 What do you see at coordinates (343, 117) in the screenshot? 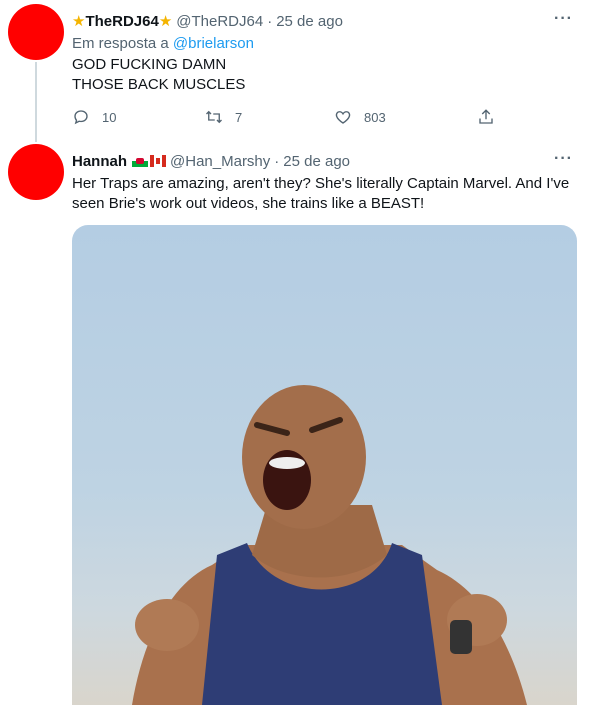
I see `like-icon` at bounding box center [343, 117].